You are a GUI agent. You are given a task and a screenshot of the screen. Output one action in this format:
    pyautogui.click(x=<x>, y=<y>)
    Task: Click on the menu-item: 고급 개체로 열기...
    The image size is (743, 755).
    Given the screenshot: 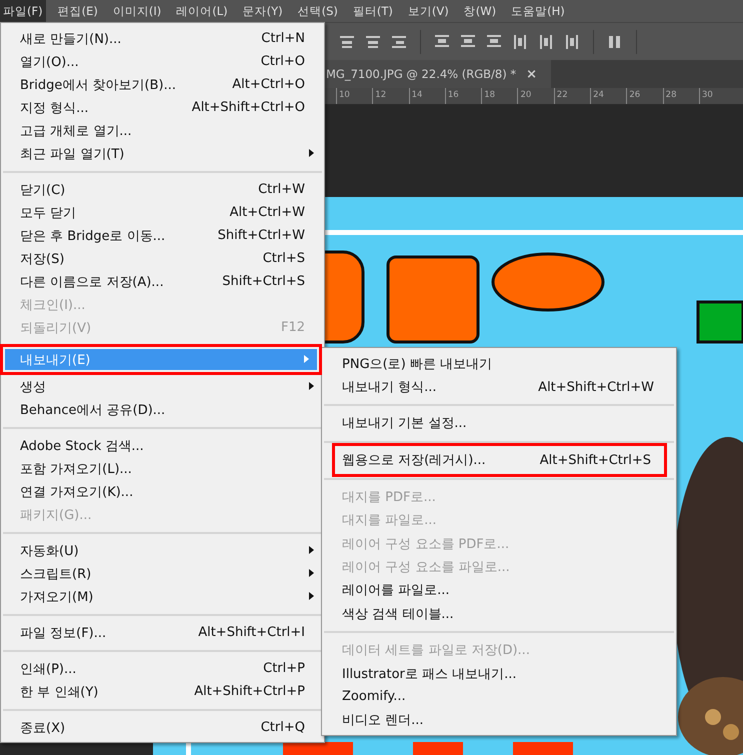 What is the action you would take?
    pyautogui.click(x=162, y=130)
    